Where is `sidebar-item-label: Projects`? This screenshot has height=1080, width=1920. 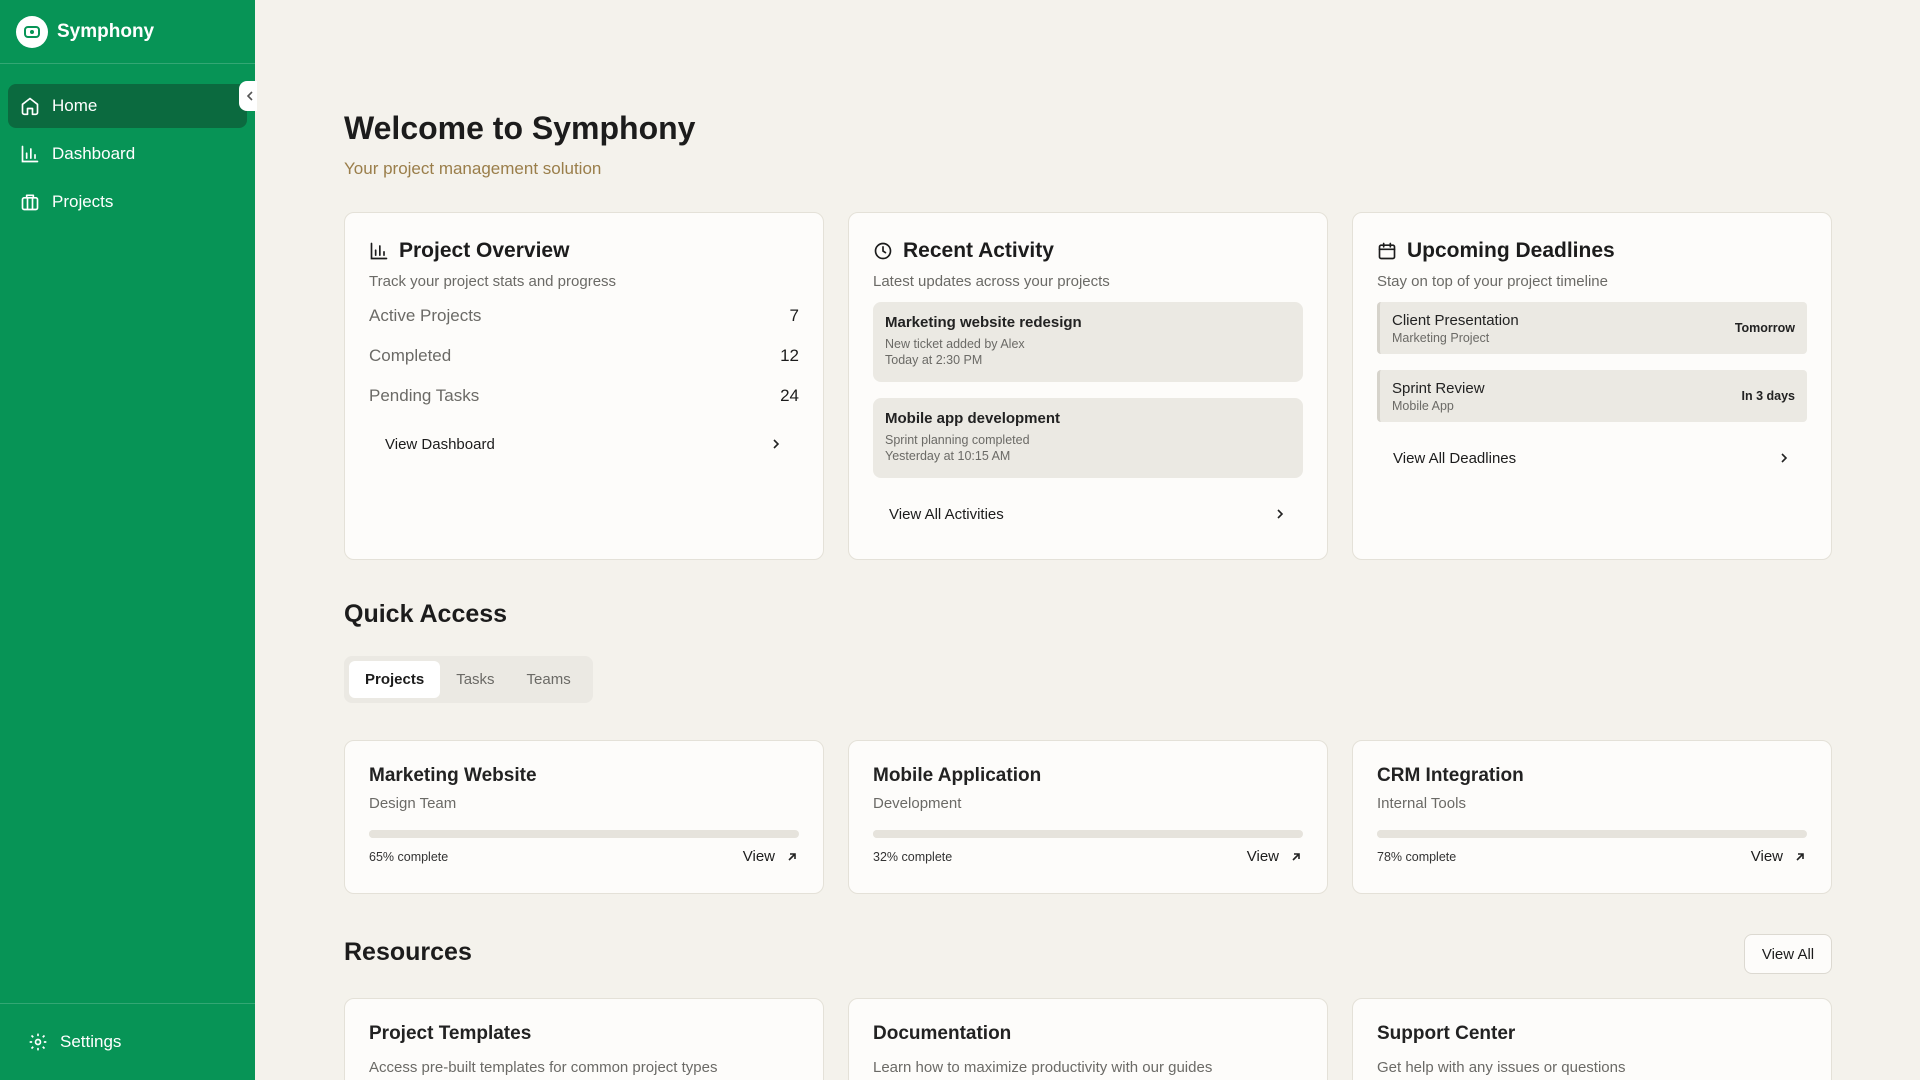
sidebar-item-label: Projects is located at coordinates (83, 201).